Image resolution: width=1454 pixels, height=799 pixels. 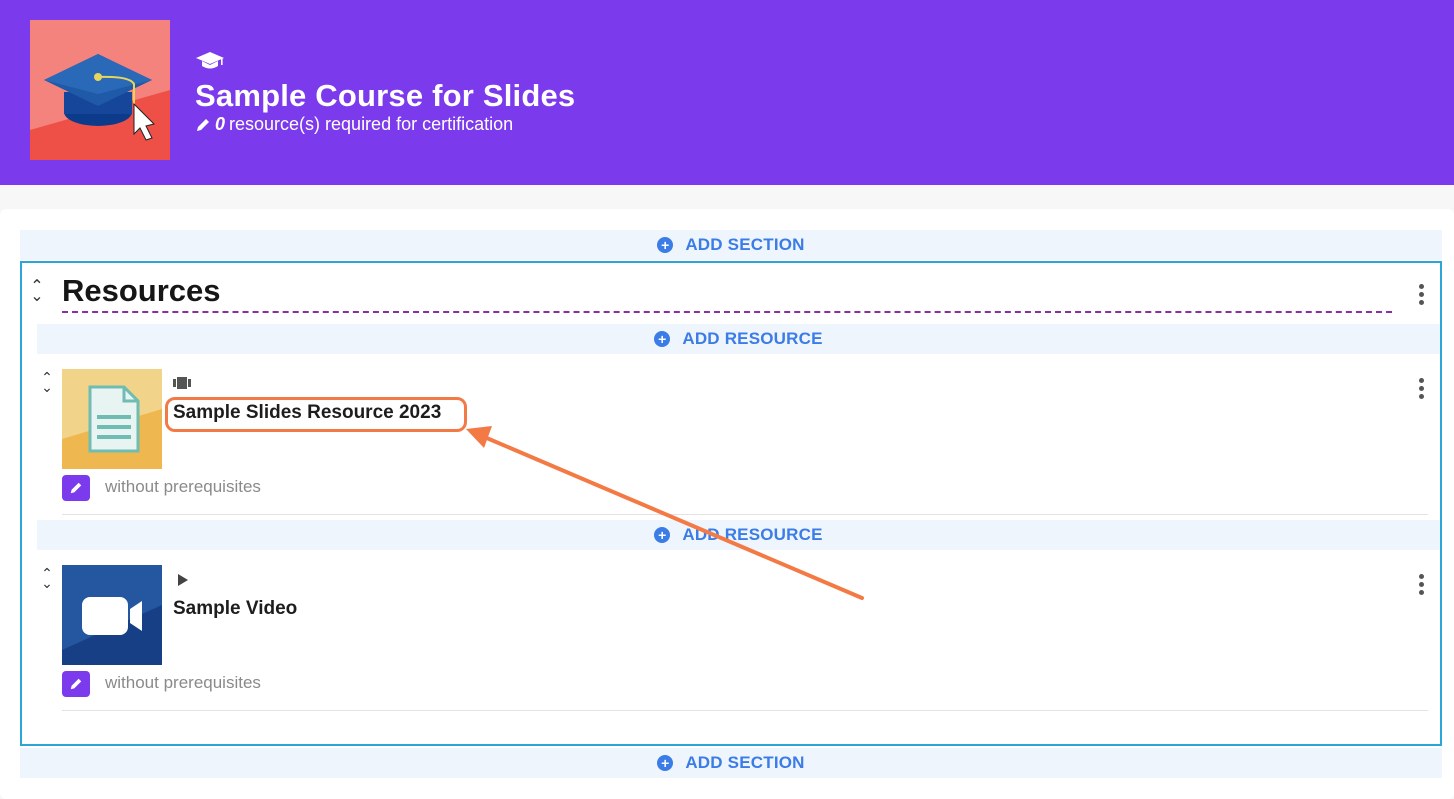 I want to click on course-title: Sample Course for Slides, so click(x=385, y=95).